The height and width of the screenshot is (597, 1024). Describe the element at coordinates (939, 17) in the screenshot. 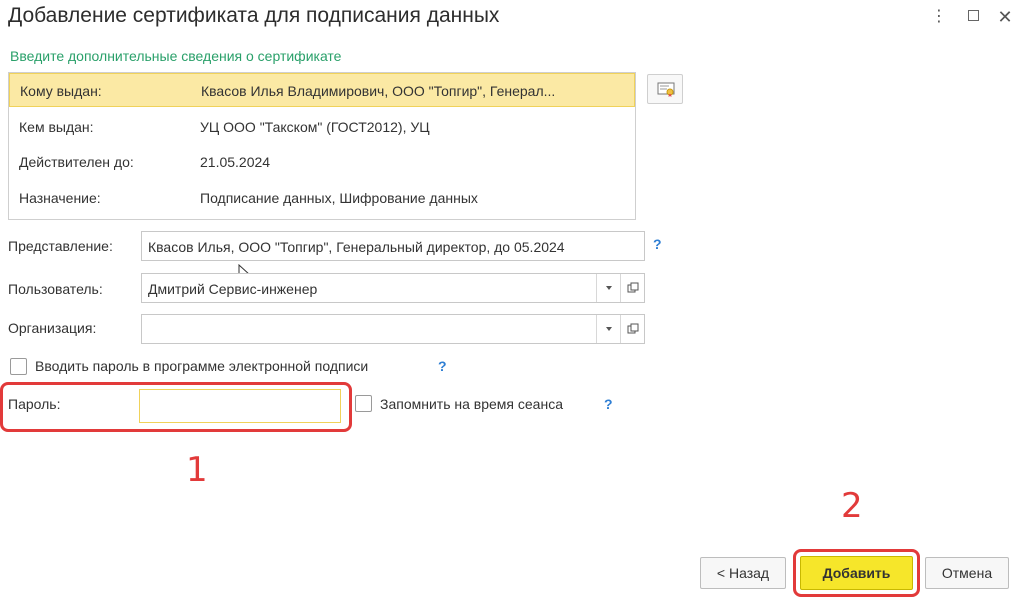

I see `more-actions-icon: ⋮` at that location.